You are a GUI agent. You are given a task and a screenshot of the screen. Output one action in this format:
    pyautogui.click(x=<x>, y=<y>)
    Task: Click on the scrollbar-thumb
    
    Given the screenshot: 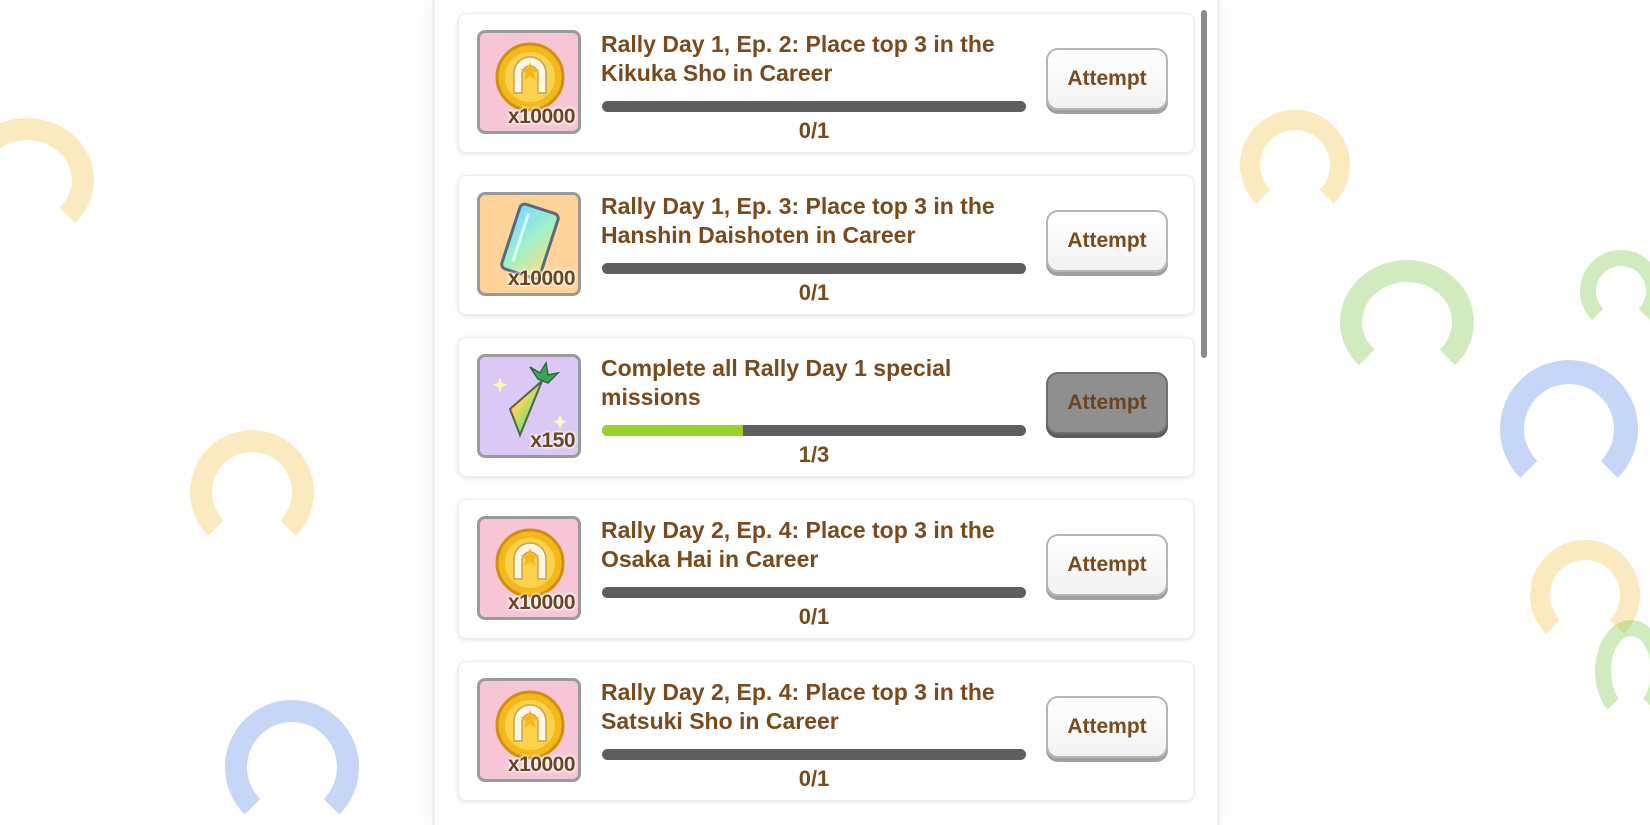 What is the action you would take?
    pyautogui.click(x=1204, y=184)
    